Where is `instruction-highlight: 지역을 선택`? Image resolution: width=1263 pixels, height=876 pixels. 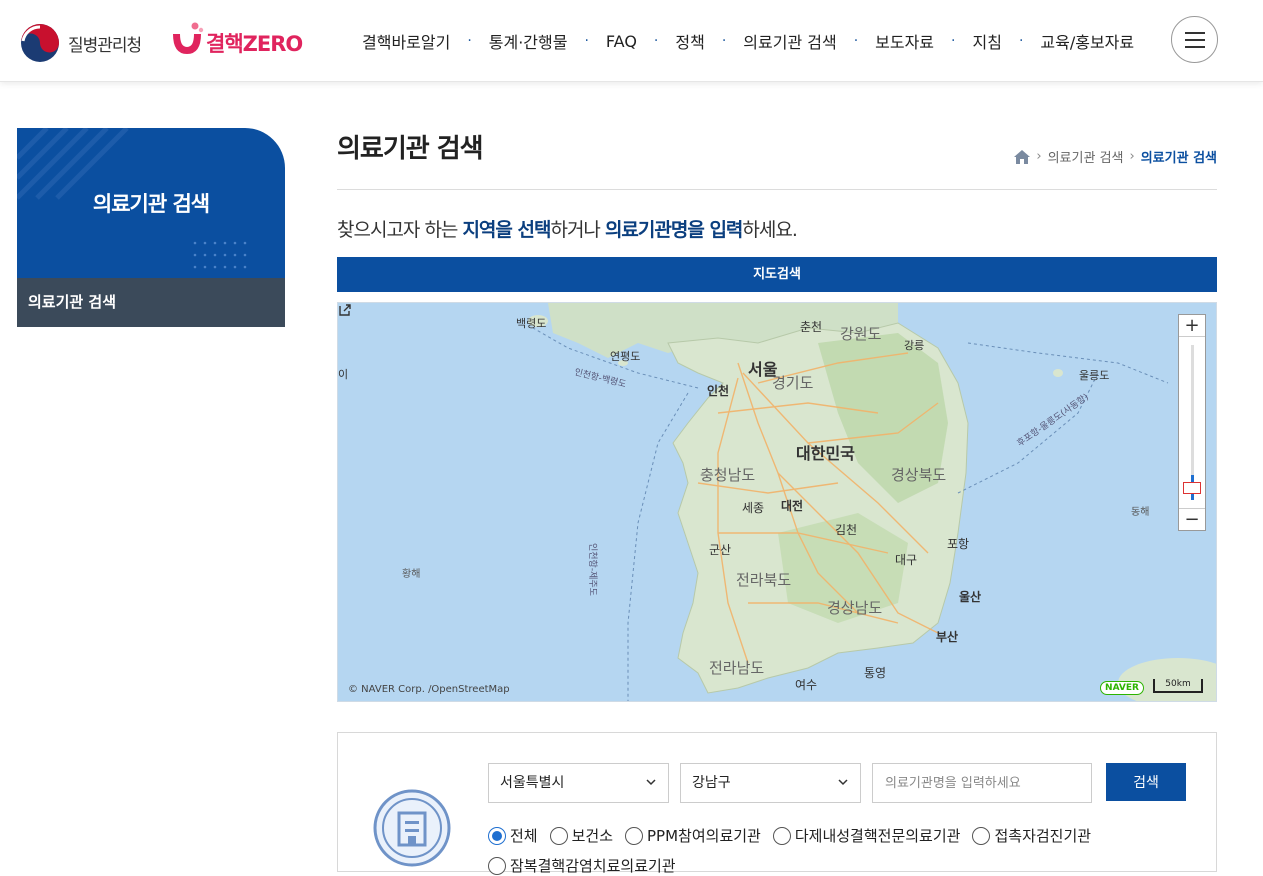 instruction-highlight: 지역을 선택 is located at coordinates (506, 230).